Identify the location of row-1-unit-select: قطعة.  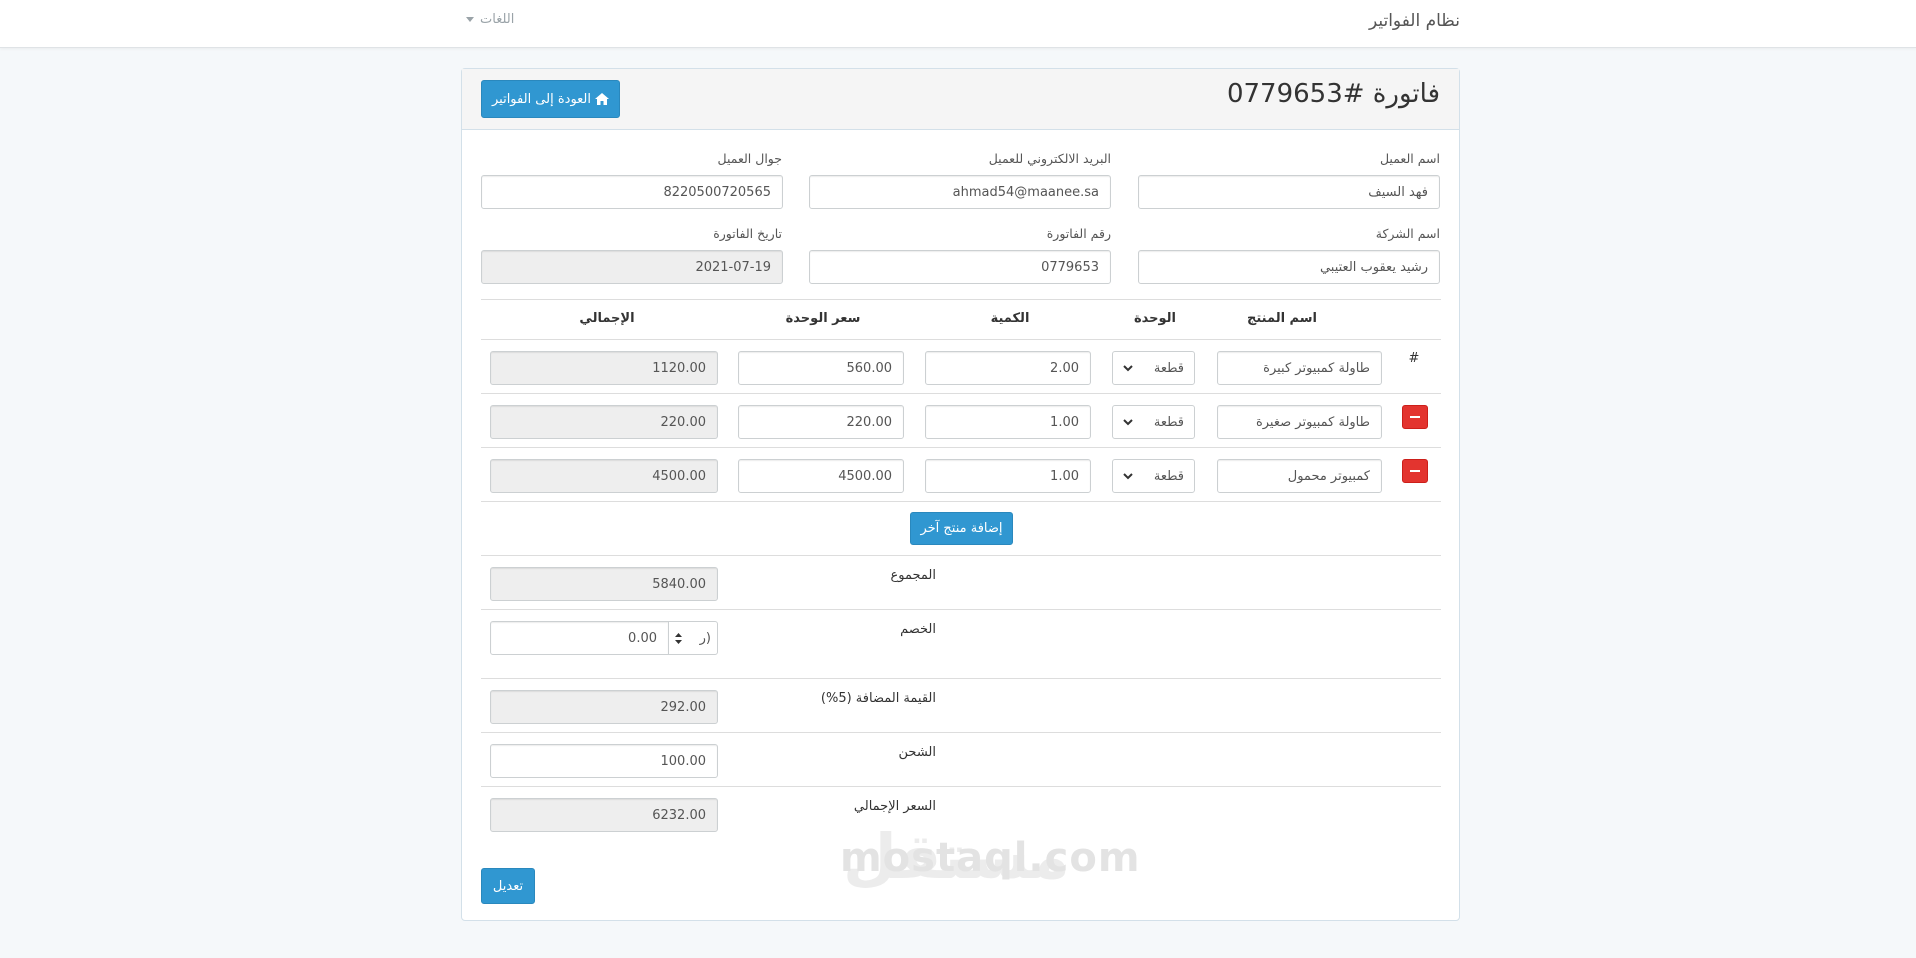
(1153, 368).